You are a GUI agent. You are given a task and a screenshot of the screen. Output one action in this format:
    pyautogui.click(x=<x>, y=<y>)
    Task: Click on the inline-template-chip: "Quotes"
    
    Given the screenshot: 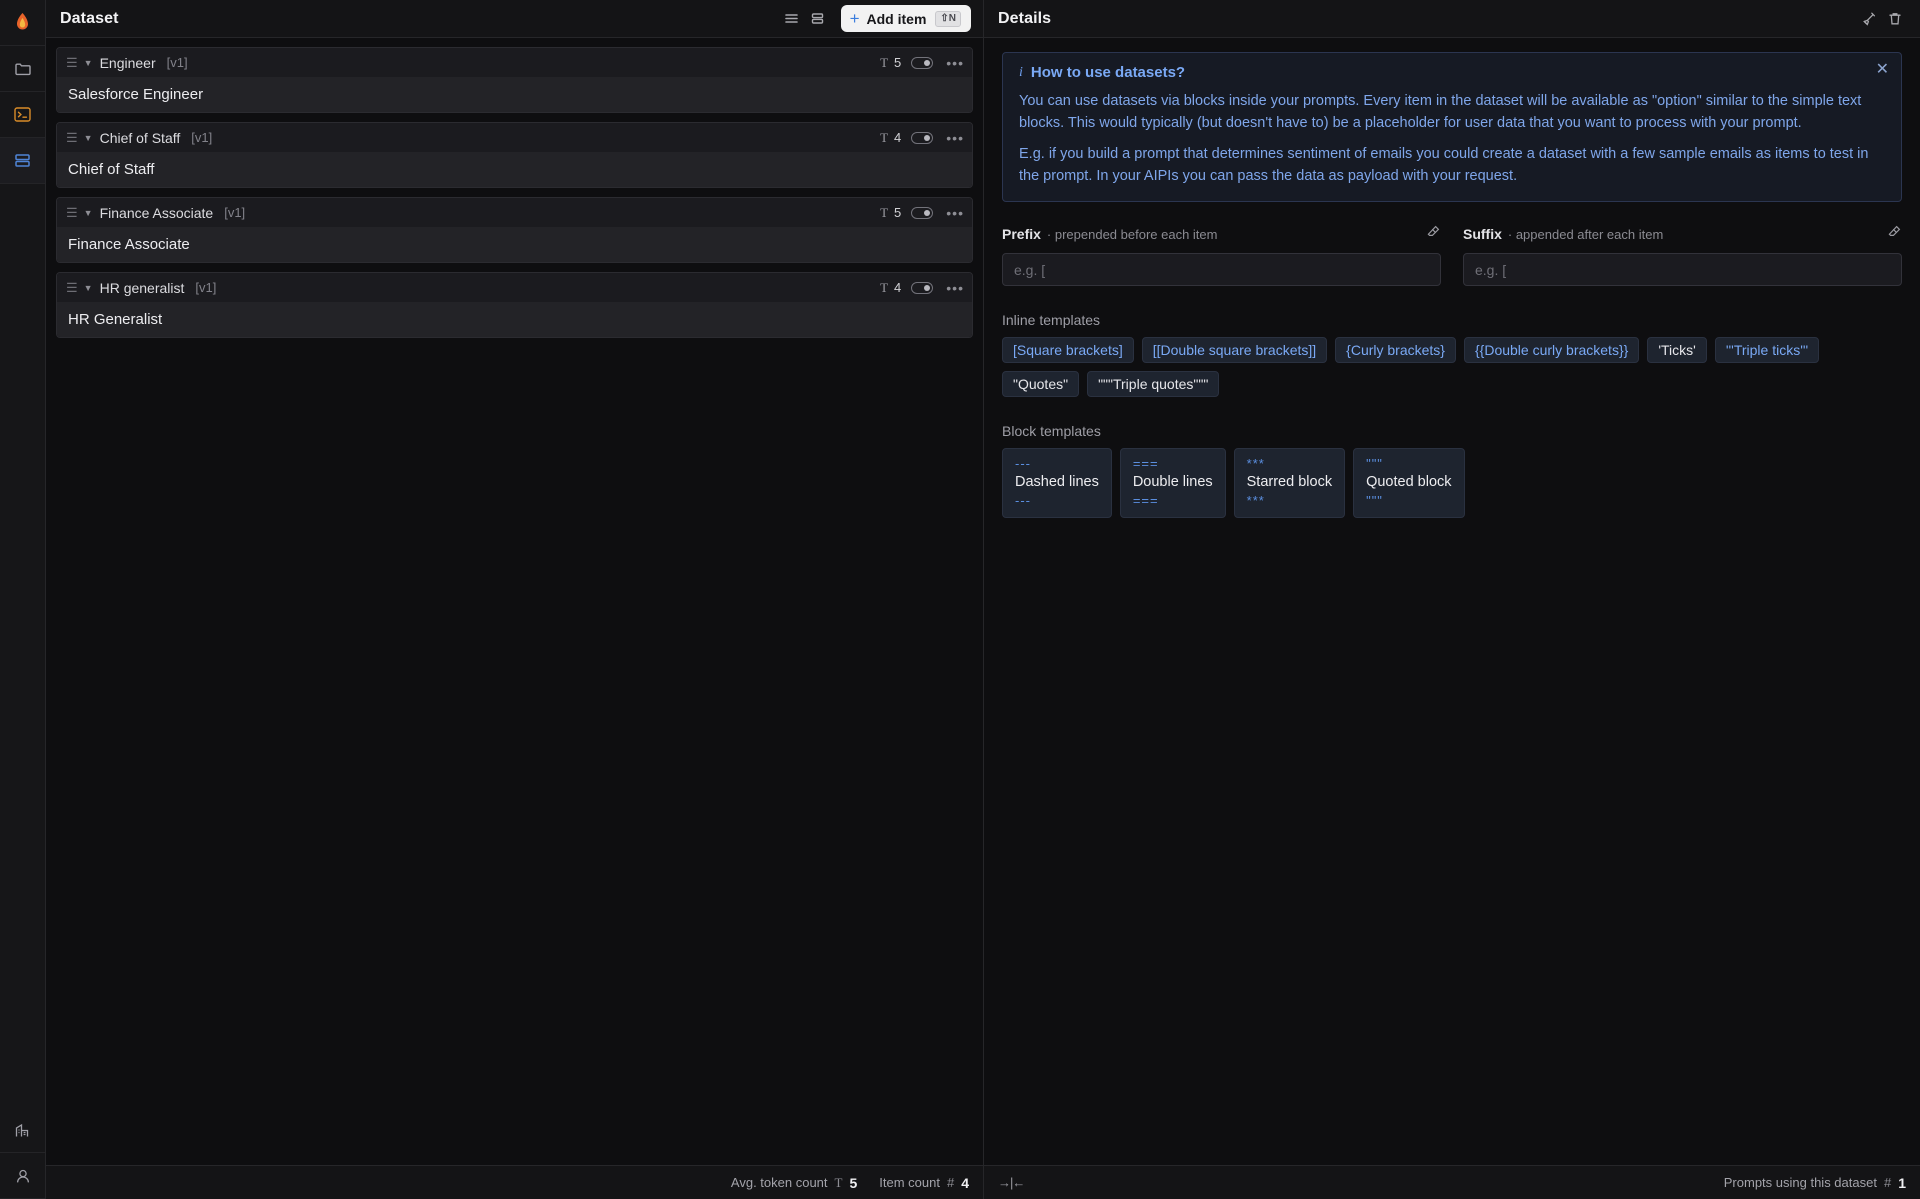 What is the action you would take?
    pyautogui.click(x=1041, y=384)
    